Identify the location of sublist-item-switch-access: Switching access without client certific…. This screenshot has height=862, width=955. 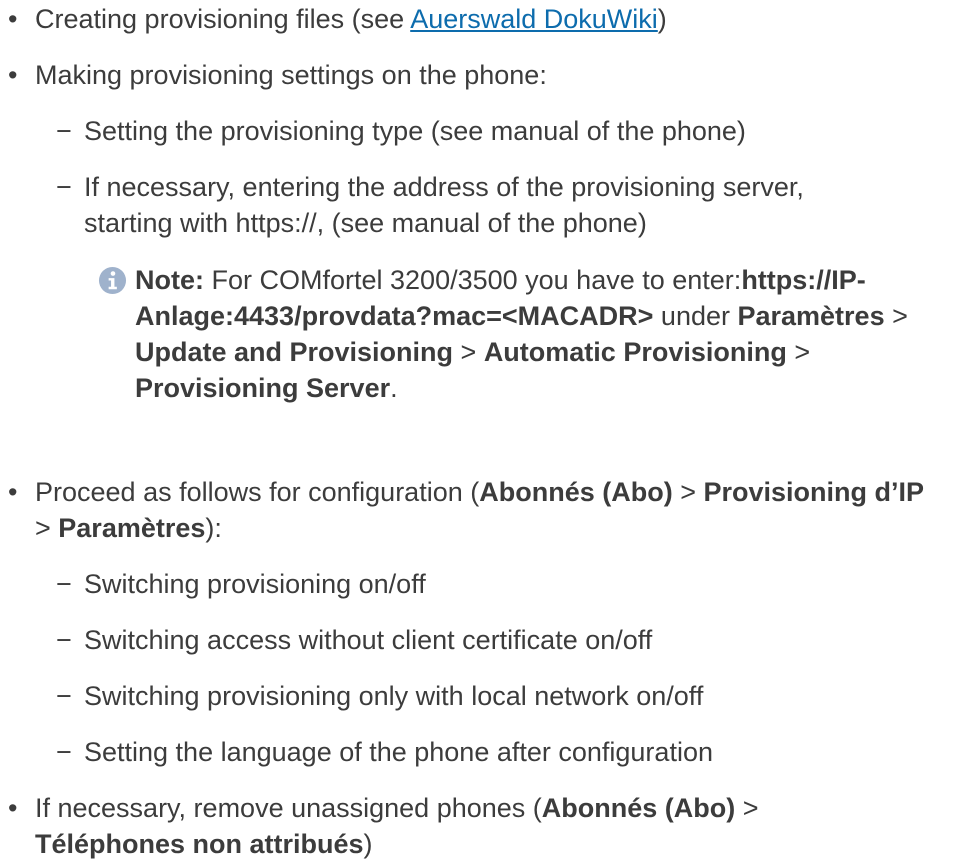
(495, 640).